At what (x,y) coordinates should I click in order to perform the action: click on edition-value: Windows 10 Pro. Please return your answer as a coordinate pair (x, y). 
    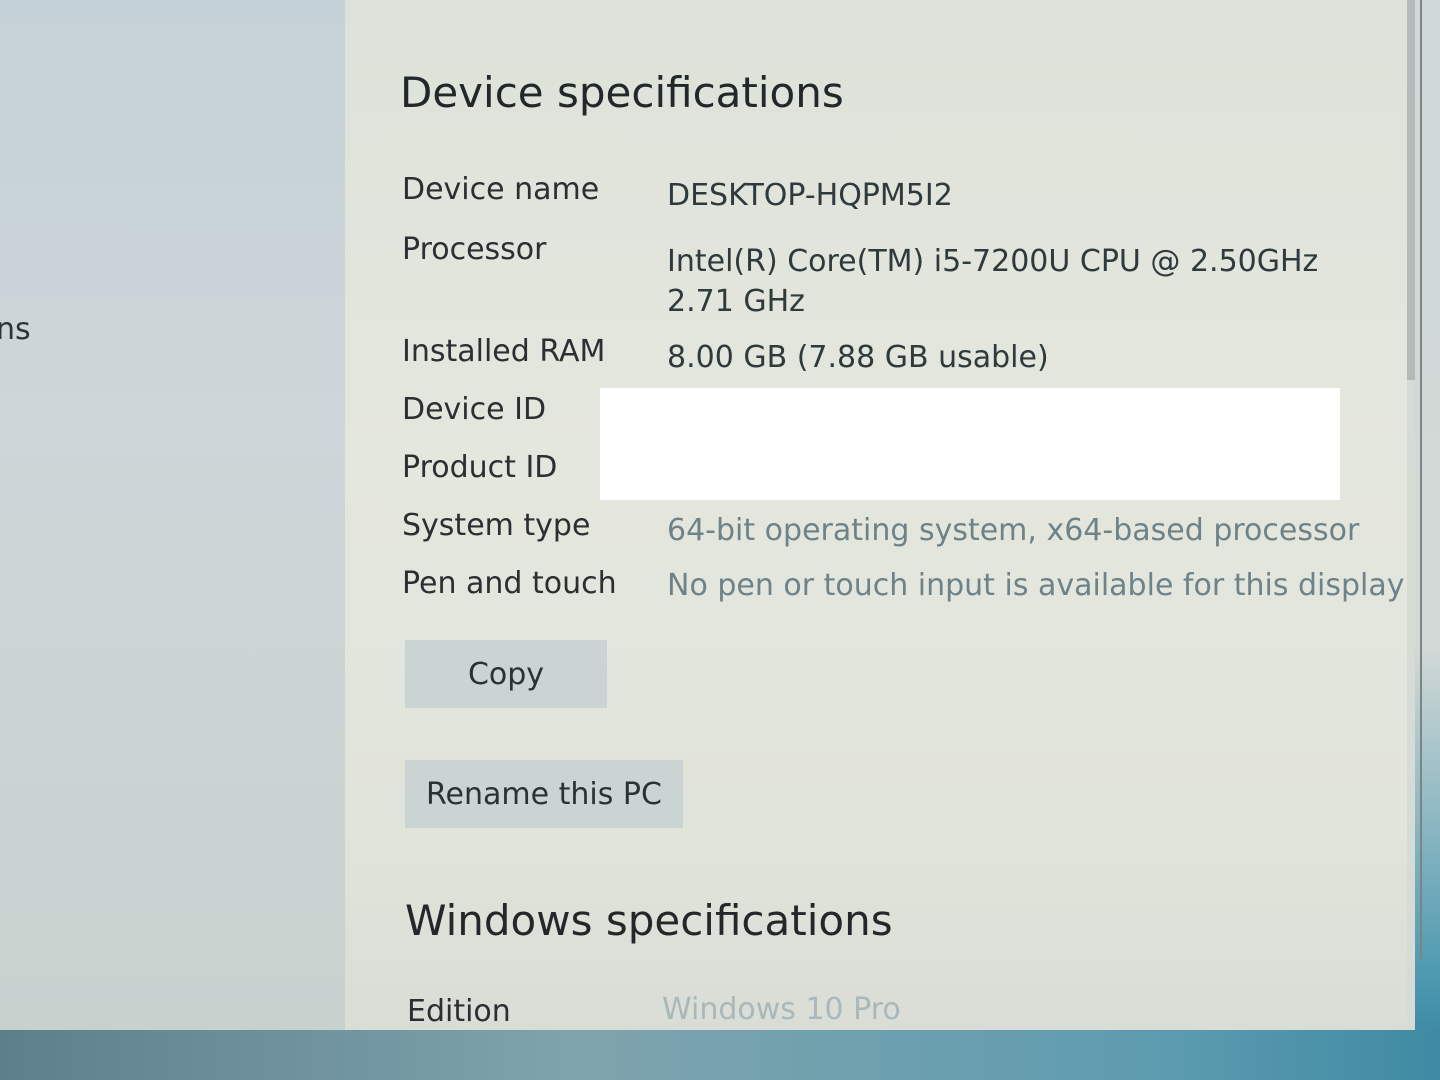
    Looking at the image, I should click on (781, 1009).